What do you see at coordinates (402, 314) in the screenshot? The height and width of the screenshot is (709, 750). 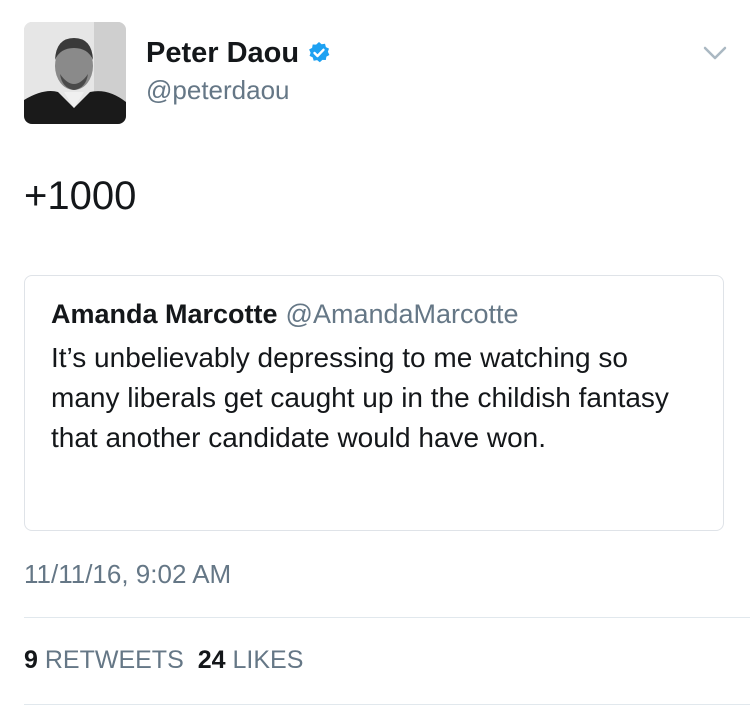 I see `quoted-author-handle: @AmandaMarcotte` at bounding box center [402, 314].